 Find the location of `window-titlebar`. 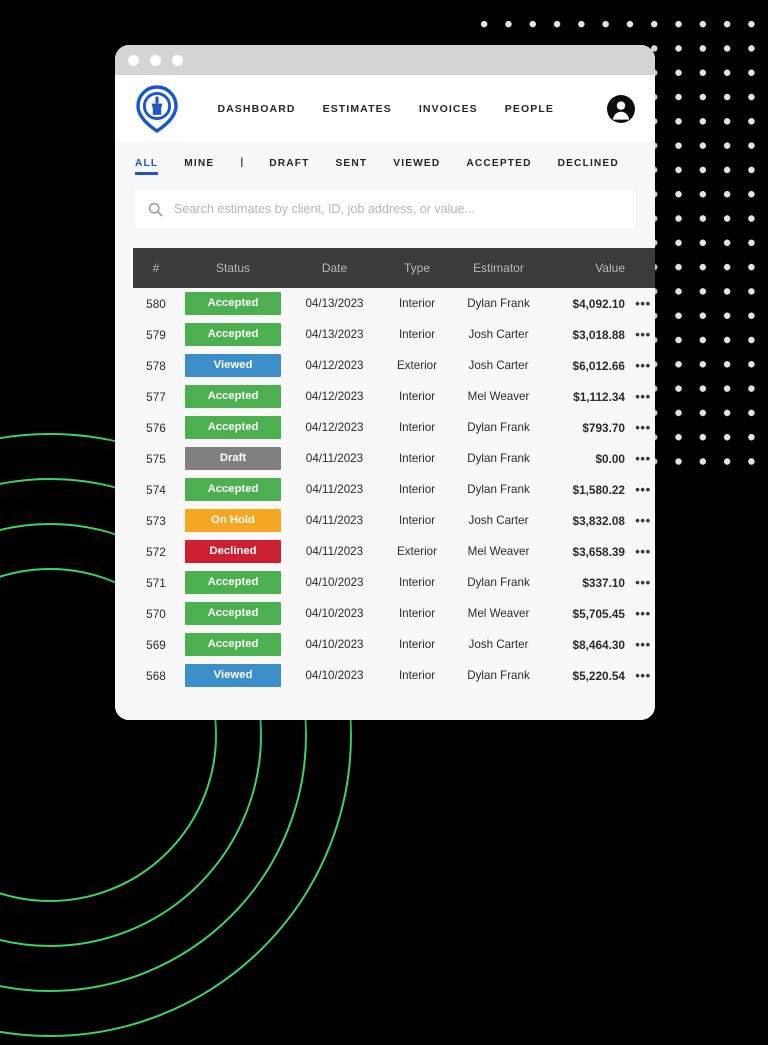

window-titlebar is located at coordinates (385, 60).